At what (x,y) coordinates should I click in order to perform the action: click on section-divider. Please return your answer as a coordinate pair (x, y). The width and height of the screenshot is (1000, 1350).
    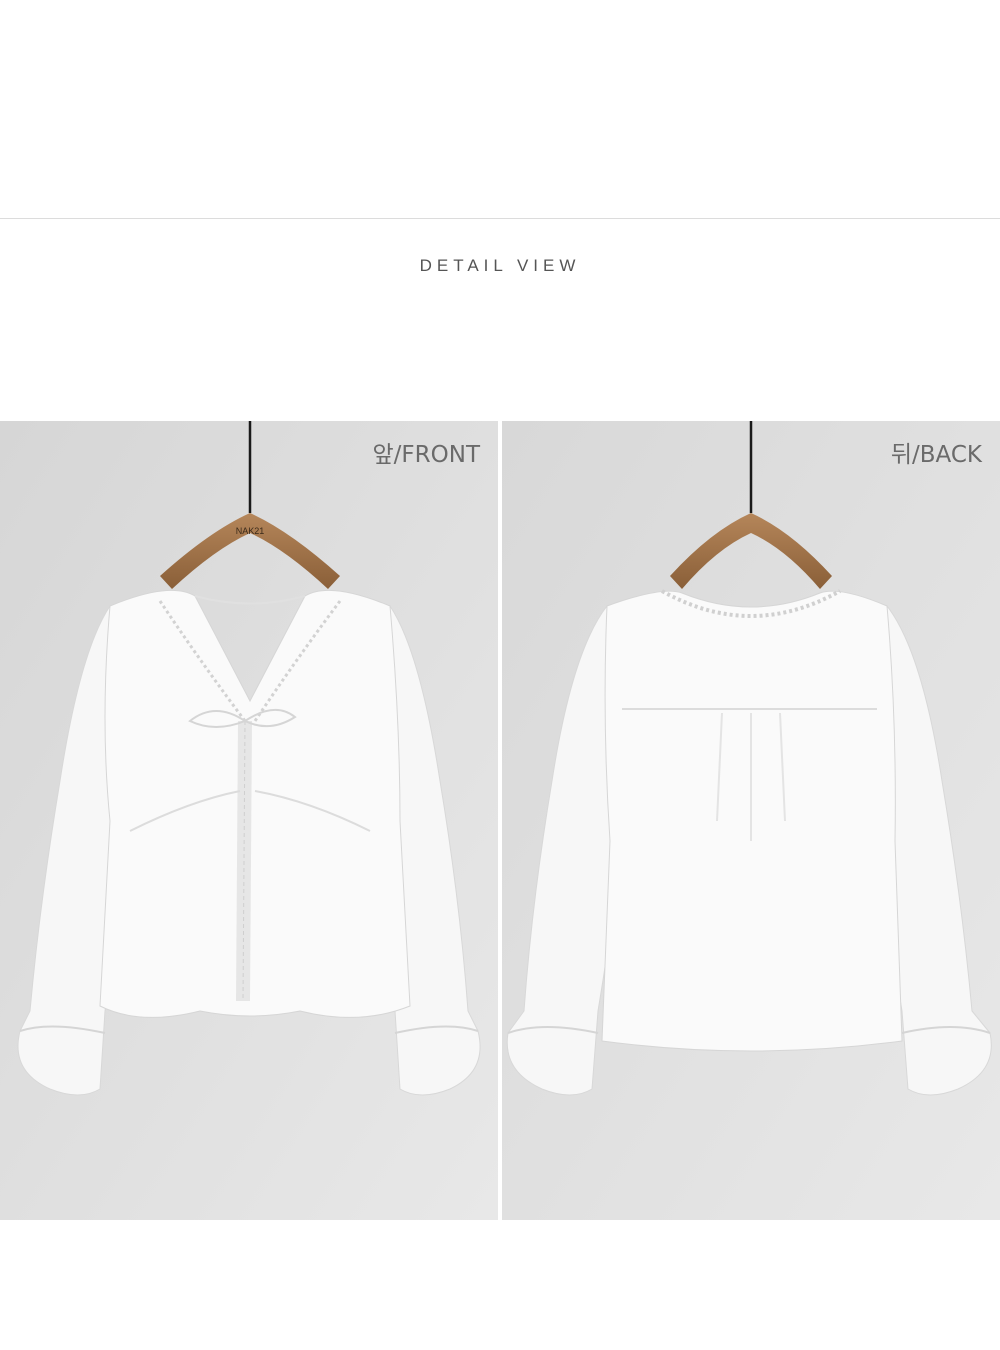
    Looking at the image, I should click on (500, 218).